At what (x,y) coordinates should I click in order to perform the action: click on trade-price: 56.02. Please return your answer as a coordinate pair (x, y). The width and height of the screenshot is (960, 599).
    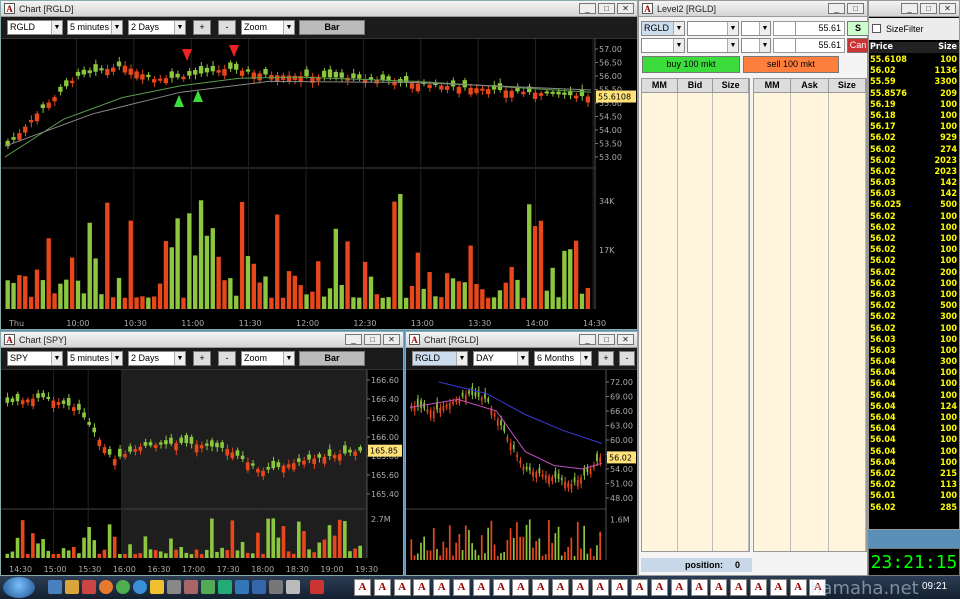
    Looking at the image, I should click on (883, 160).